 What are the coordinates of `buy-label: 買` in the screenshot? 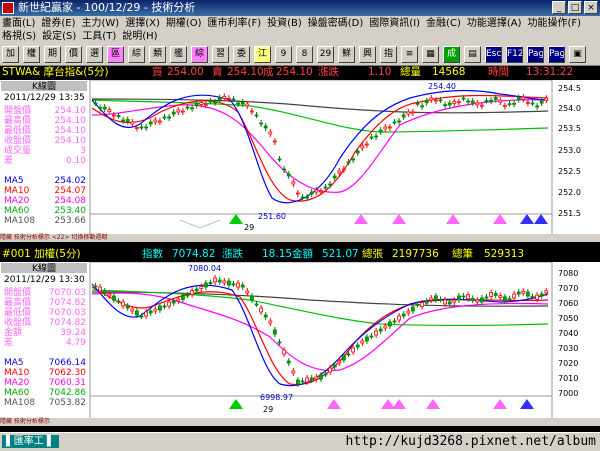 It's located at (157, 72).